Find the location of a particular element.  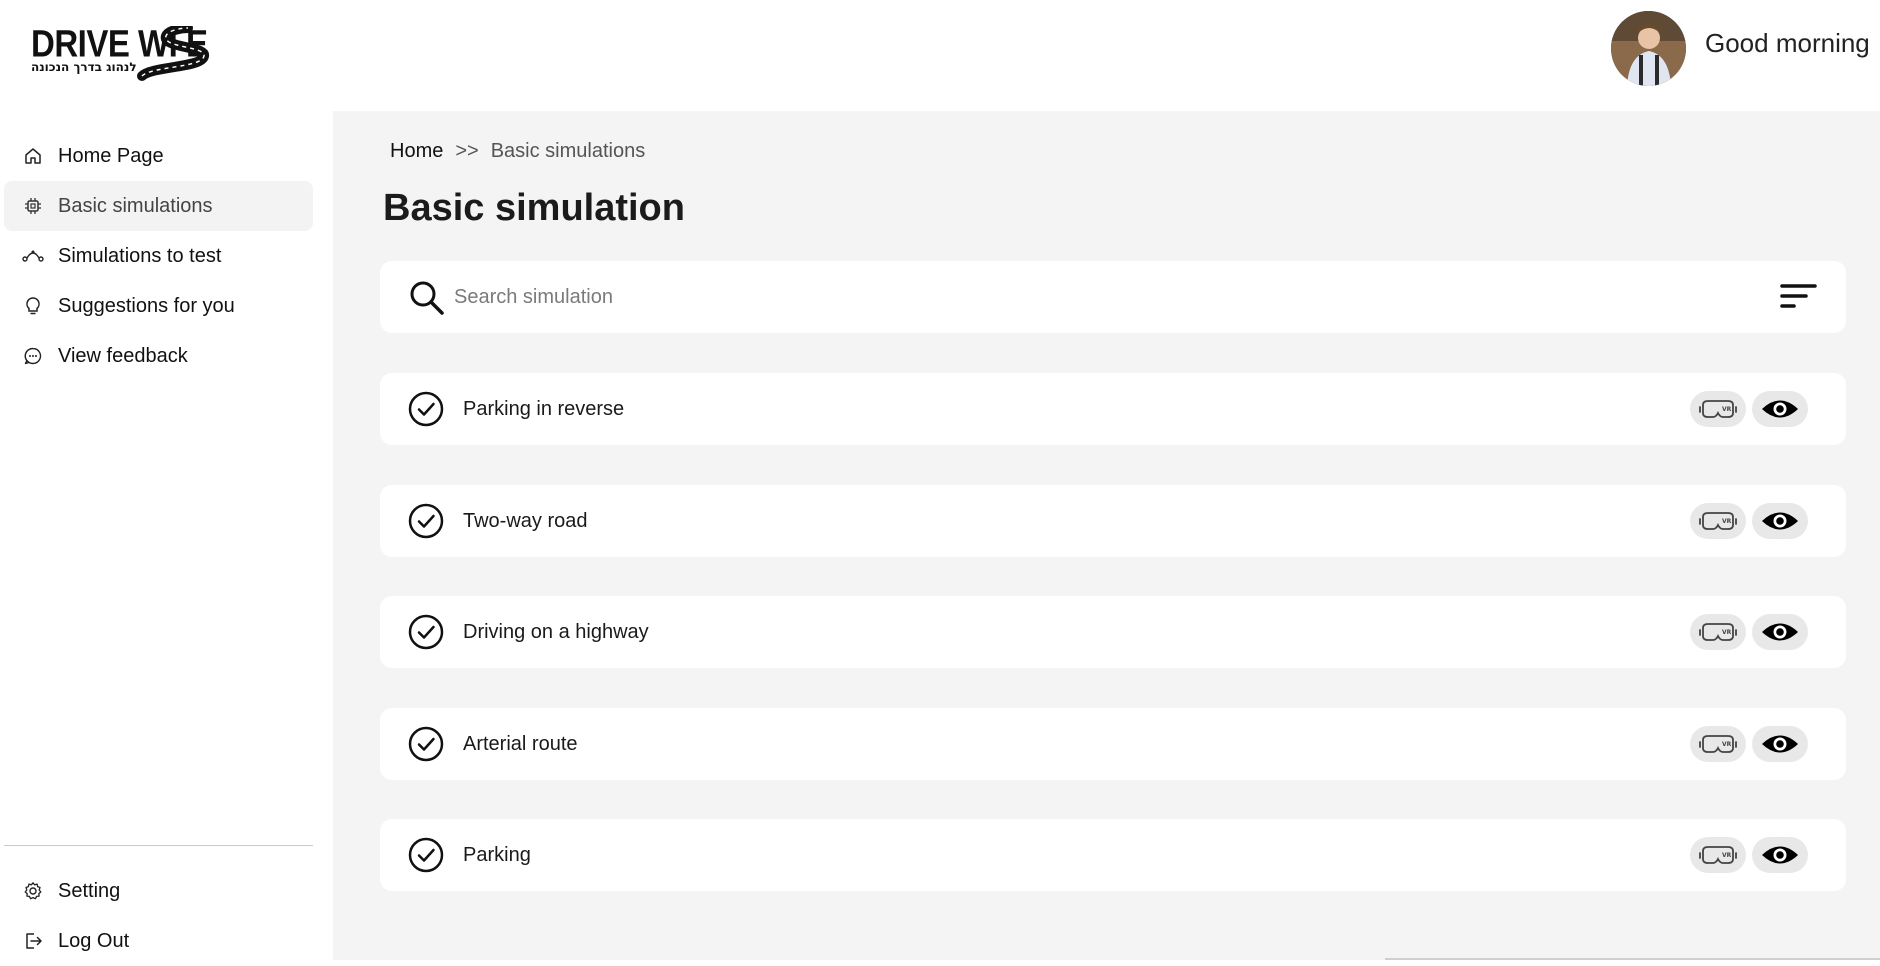

sidebar-item-label: Home Page is located at coordinates (111, 155).